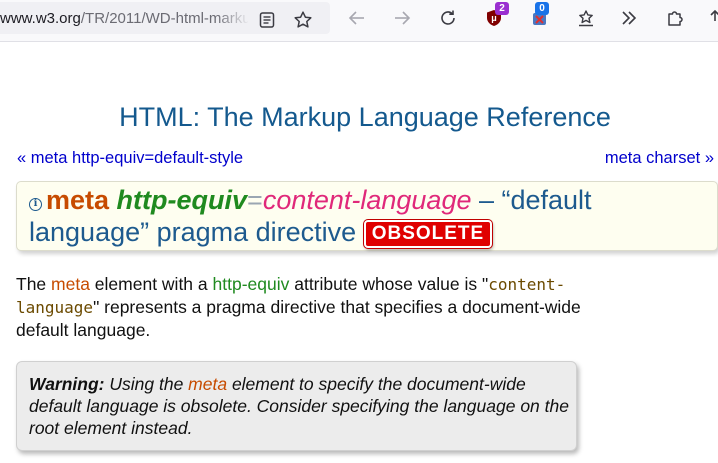 The height and width of the screenshot is (463, 718). What do you see at coordinates (40, 18) in the screenshot?
I see `url-host: www.w3.org` at bounding box center [40, 18].